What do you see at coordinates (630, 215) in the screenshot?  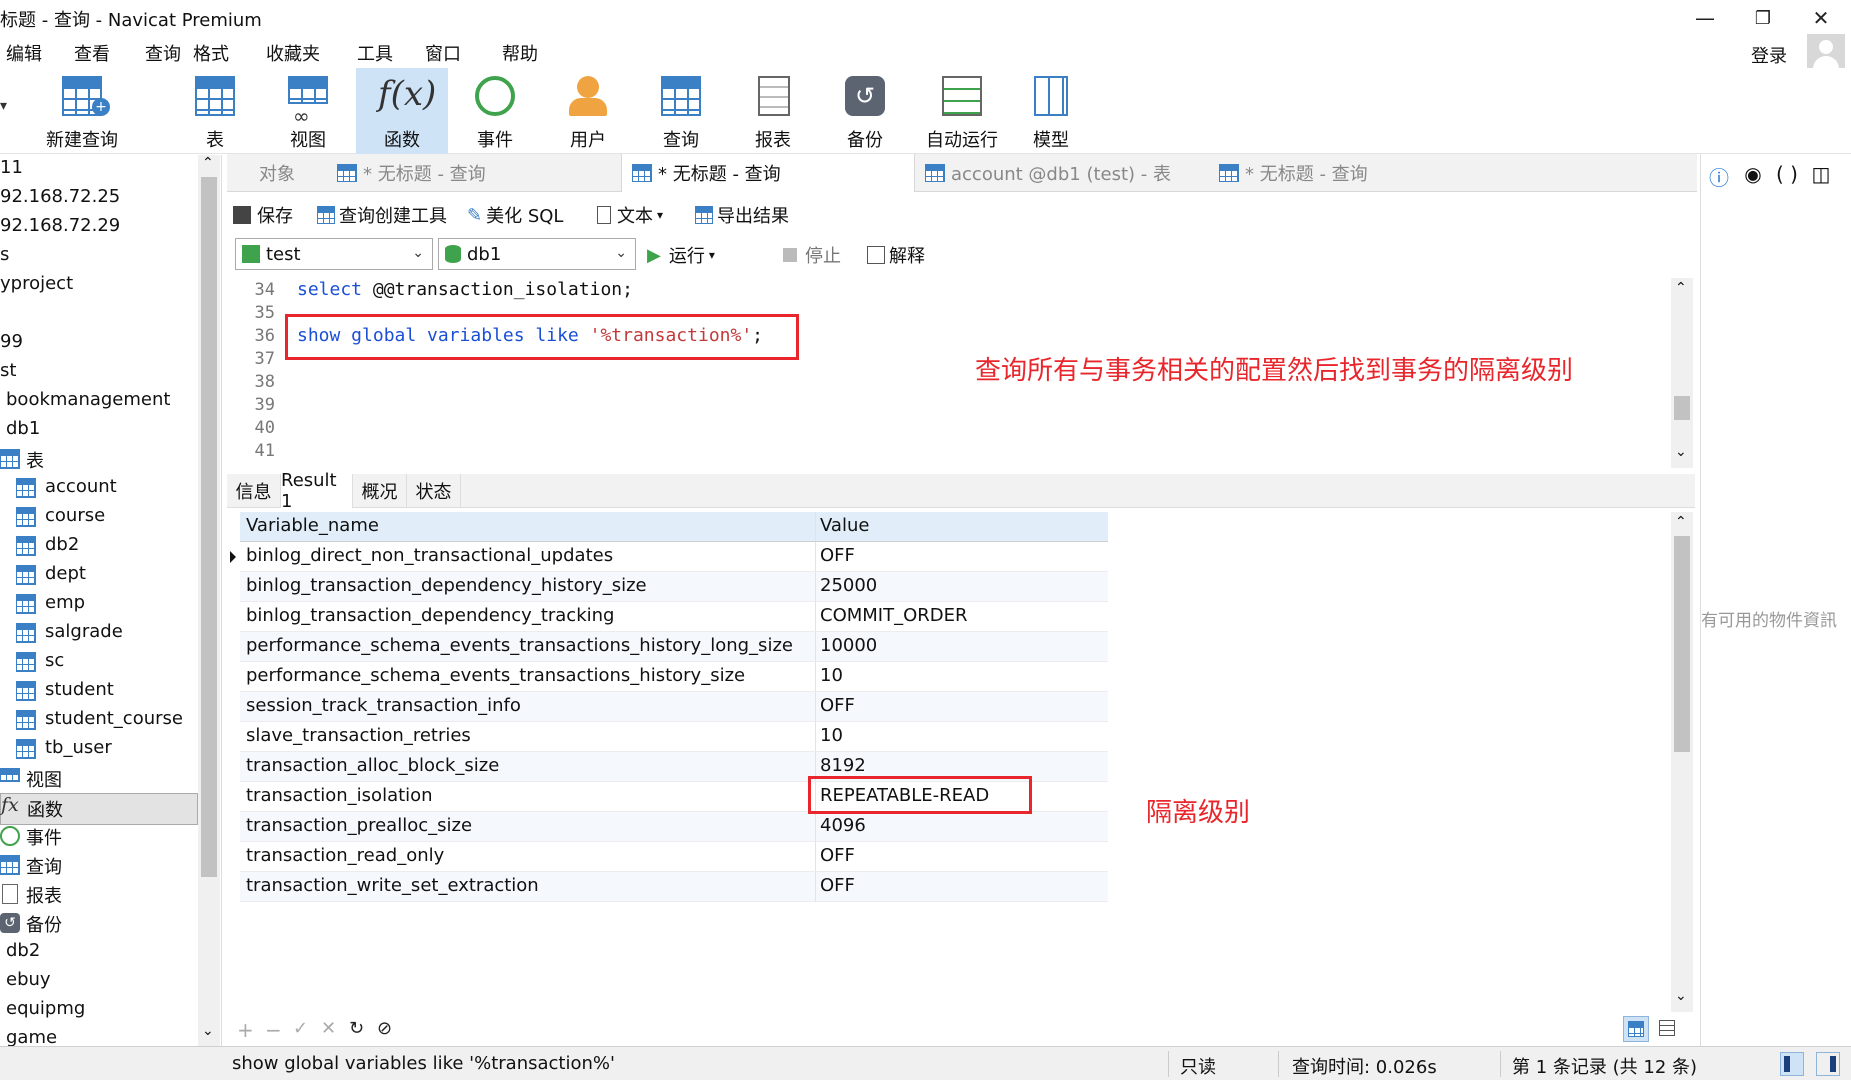 I see `text-button: 文本 ▾` at bounding box center [630, 215].